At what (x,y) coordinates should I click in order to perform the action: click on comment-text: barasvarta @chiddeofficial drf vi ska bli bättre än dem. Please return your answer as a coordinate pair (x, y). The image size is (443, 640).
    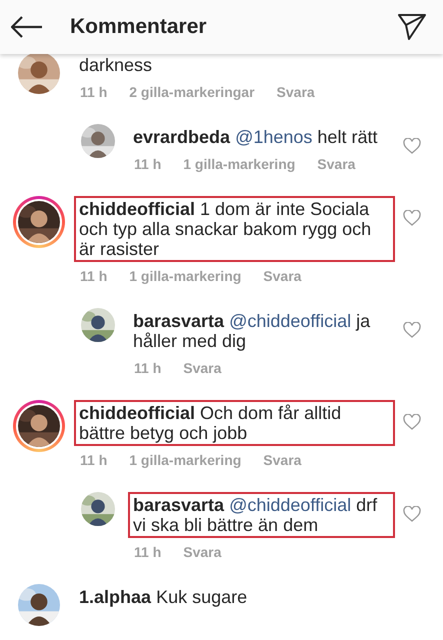
    Looking at the image, I should click on (261, 515).